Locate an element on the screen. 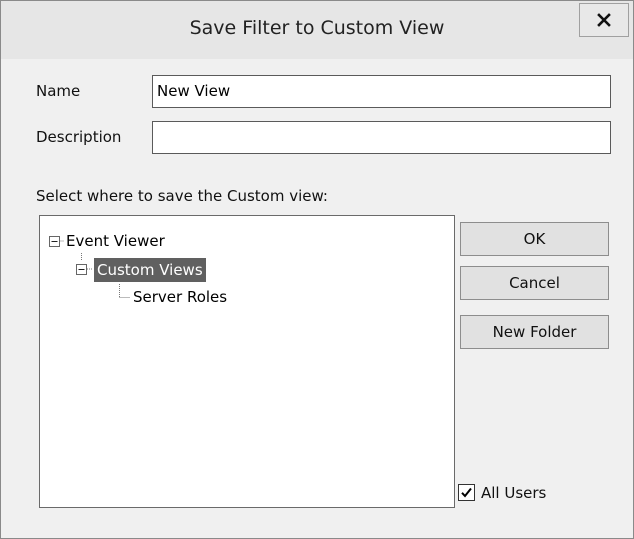 The height and width of the screenshot is (539, 634). description-field is located at coordinates (381, 137).